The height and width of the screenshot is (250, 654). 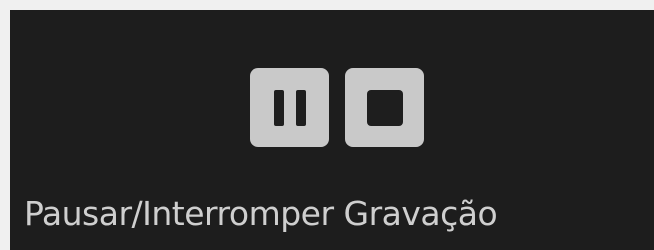 I want to click on stop-recording-button, so click(x=384, y=107).